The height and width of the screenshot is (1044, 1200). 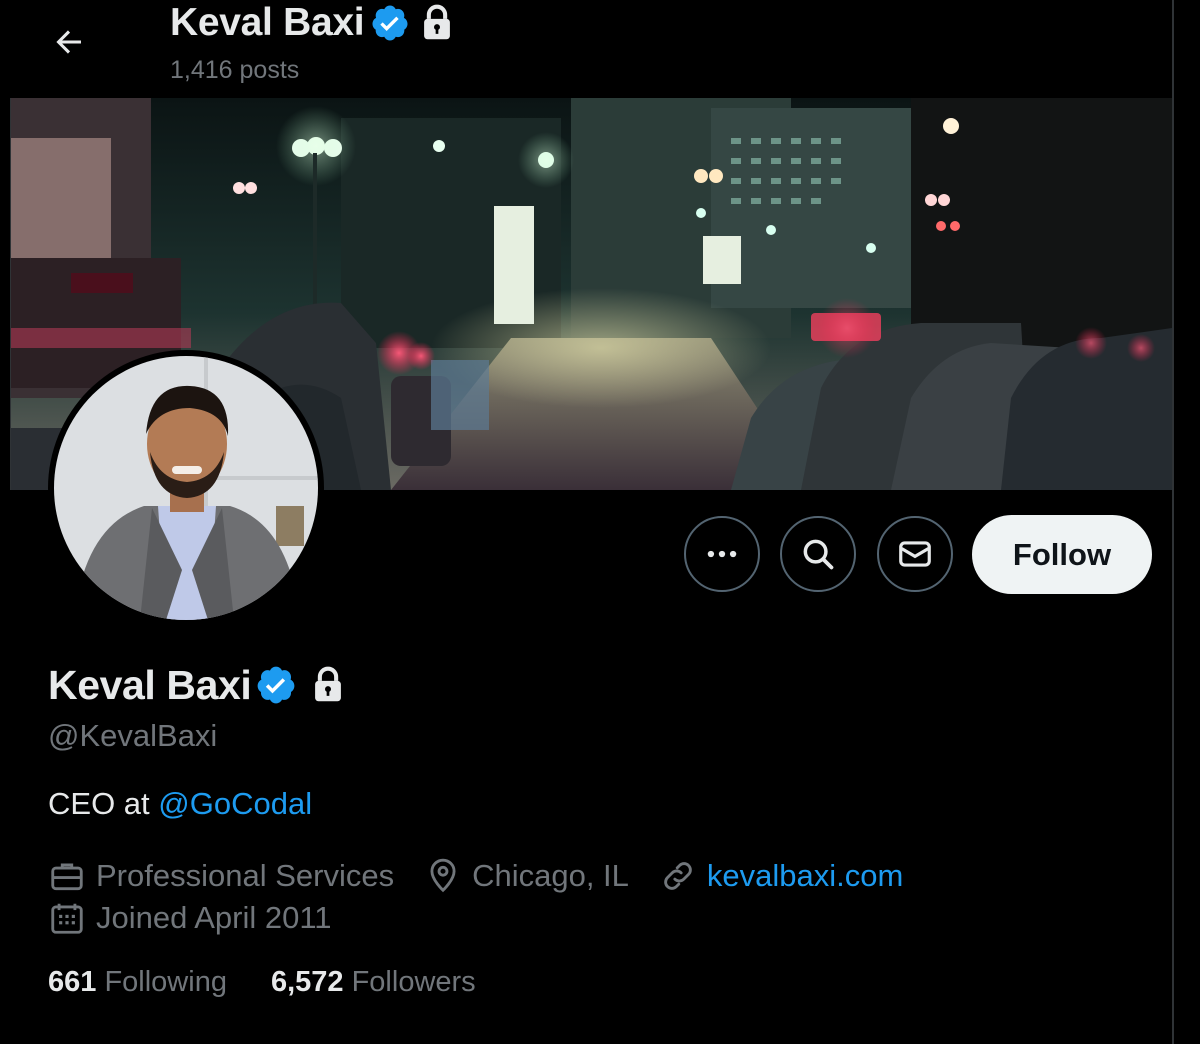 I want to click on followers-link: 6,572 Followers, so click(x=373, y=982).